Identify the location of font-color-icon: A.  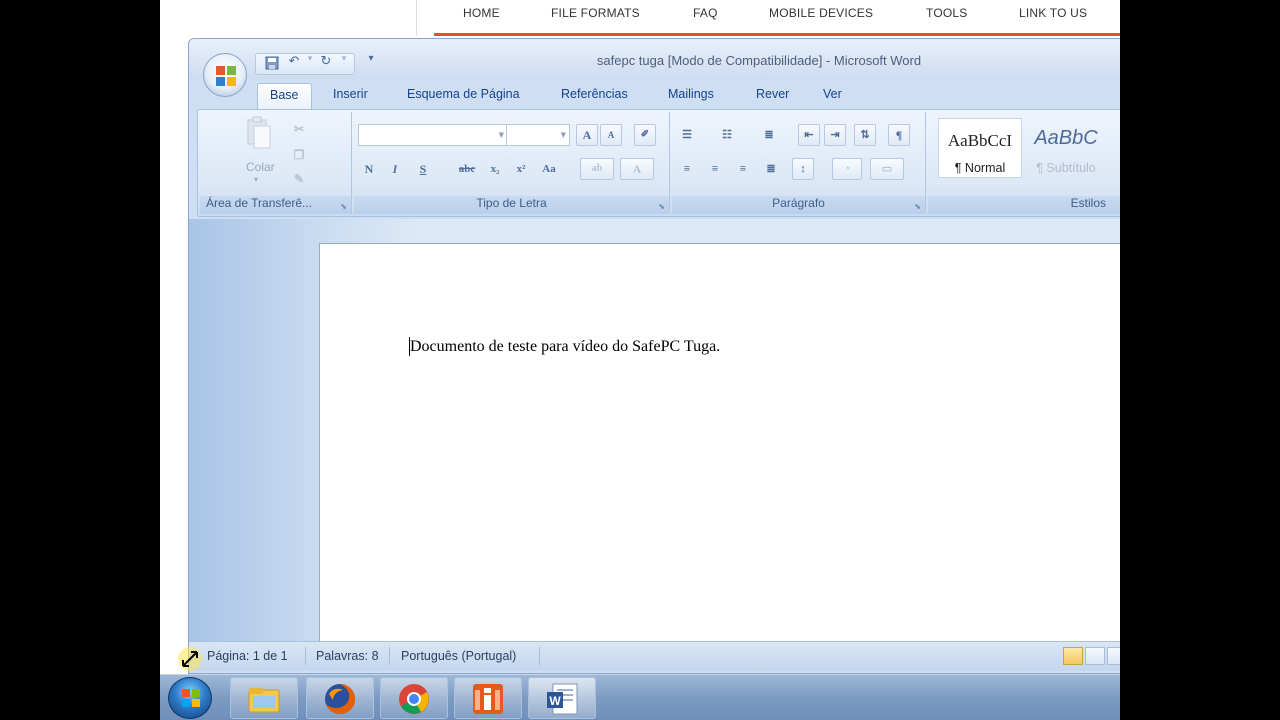
(637, 169).